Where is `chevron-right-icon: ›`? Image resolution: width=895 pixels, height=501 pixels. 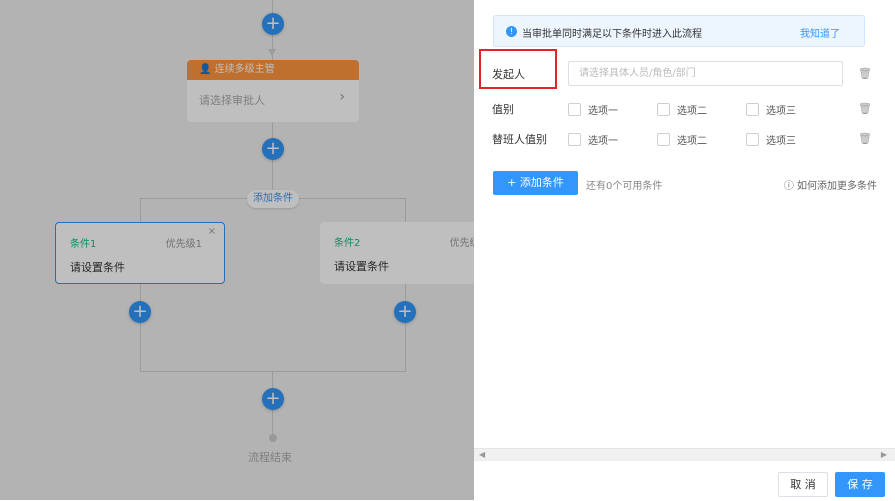 chevron-right-icon: › is located at coordinates (342, 97).